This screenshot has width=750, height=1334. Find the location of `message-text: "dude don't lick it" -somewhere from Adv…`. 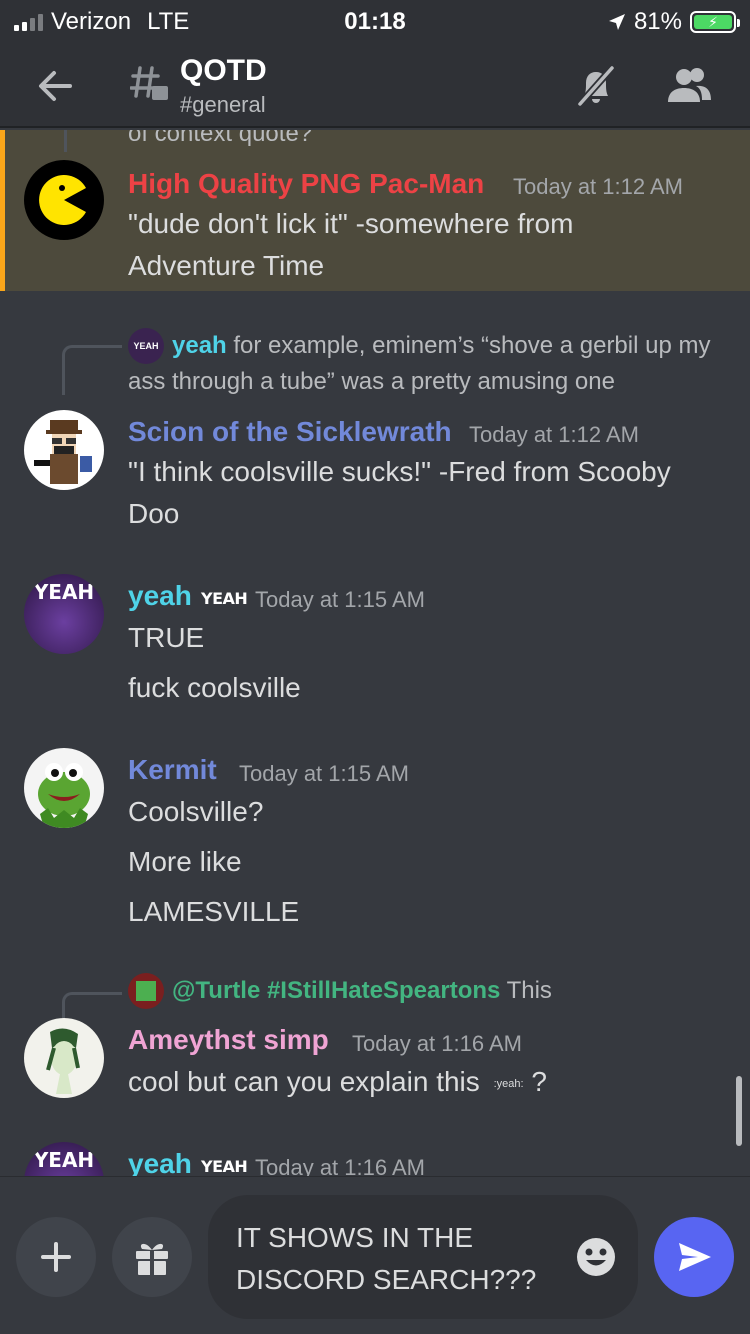

message-text: "dude don't lick it" -somewhere from Adv… is located at coordinates (351, 244).